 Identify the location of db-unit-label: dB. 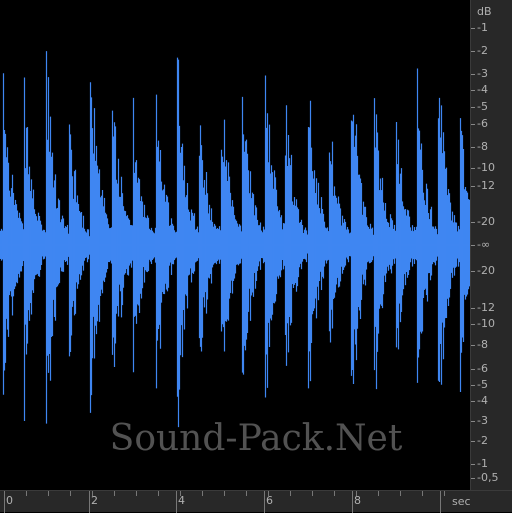
(484, 11).